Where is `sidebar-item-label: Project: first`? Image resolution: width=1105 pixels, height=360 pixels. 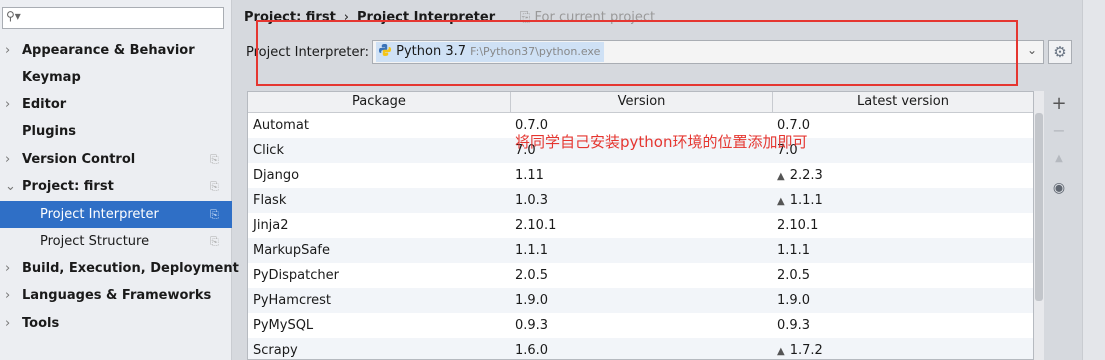 sidebar-item-label: Project: first is located at coordinates (68, 186).